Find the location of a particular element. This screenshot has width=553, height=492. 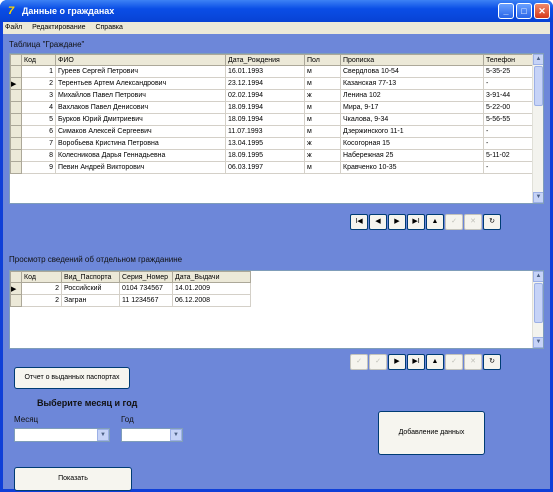

citizen-cell: Кравченко 10-35 is located at coordinates (412, 167).